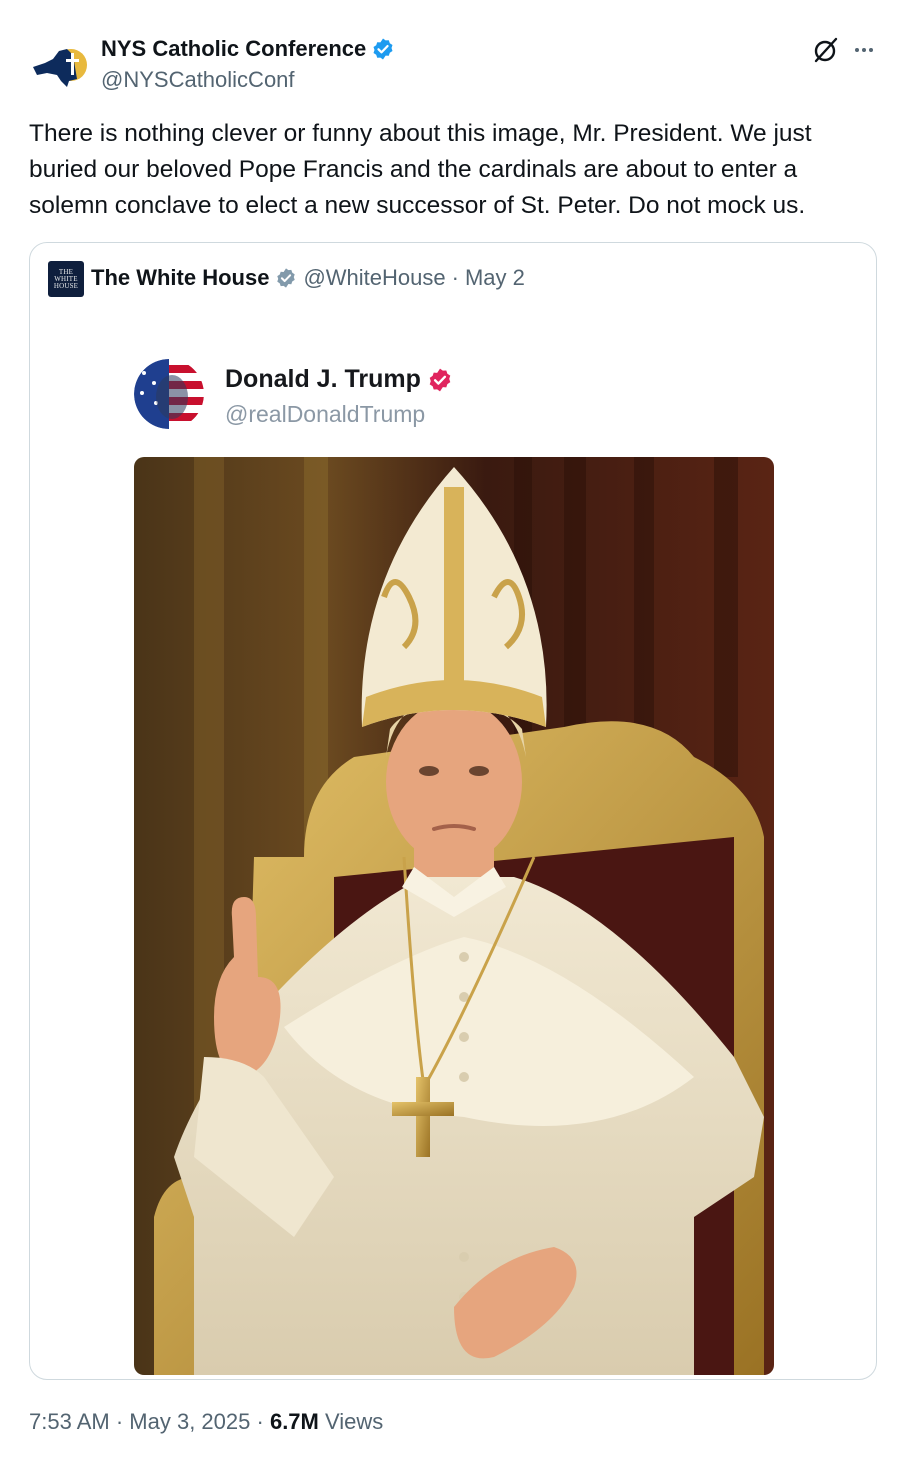  I want to click on gray-verified-badge-icon, so click(286, 278).